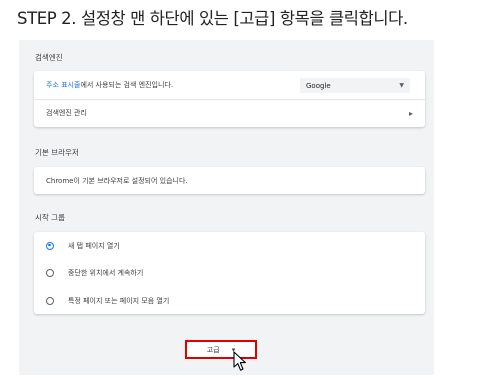 The image size is (479, 380). What do you see at coordinates (106, 273) in the screenshot?
I see `startup-option-label: 중단한 위치에서 계속하기` at bounding box center [106, 273].